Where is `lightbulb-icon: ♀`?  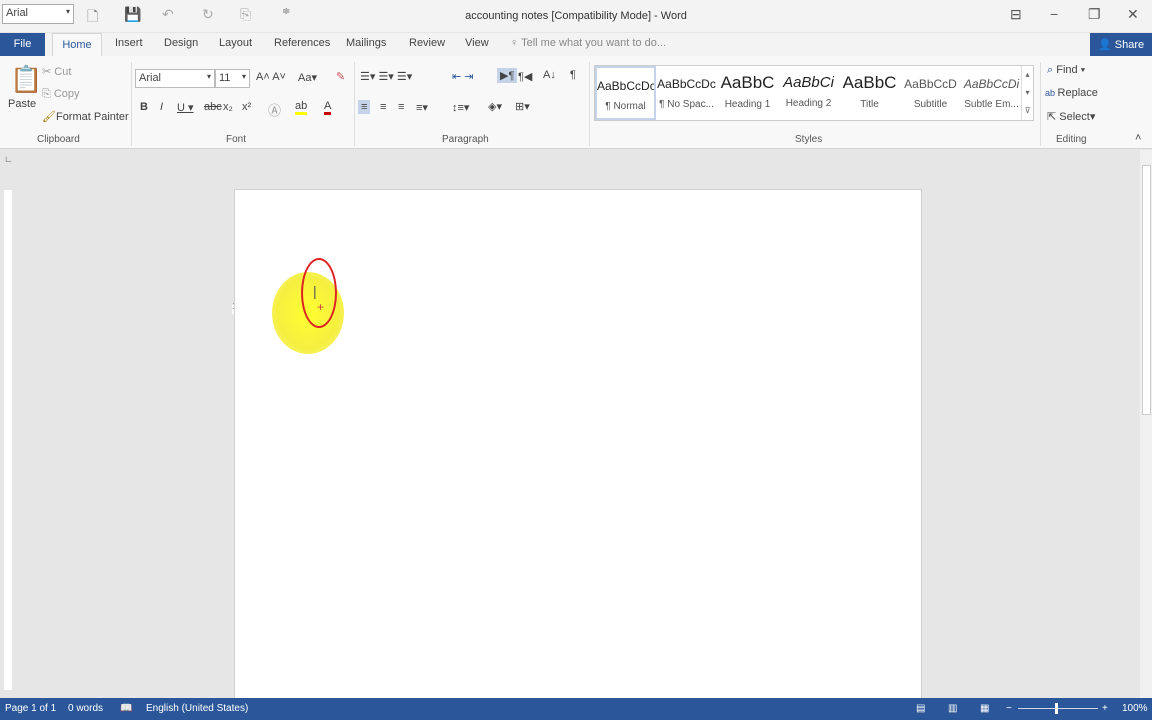 lightbulb-icon: ♀ is located at coordinates (516, 43).